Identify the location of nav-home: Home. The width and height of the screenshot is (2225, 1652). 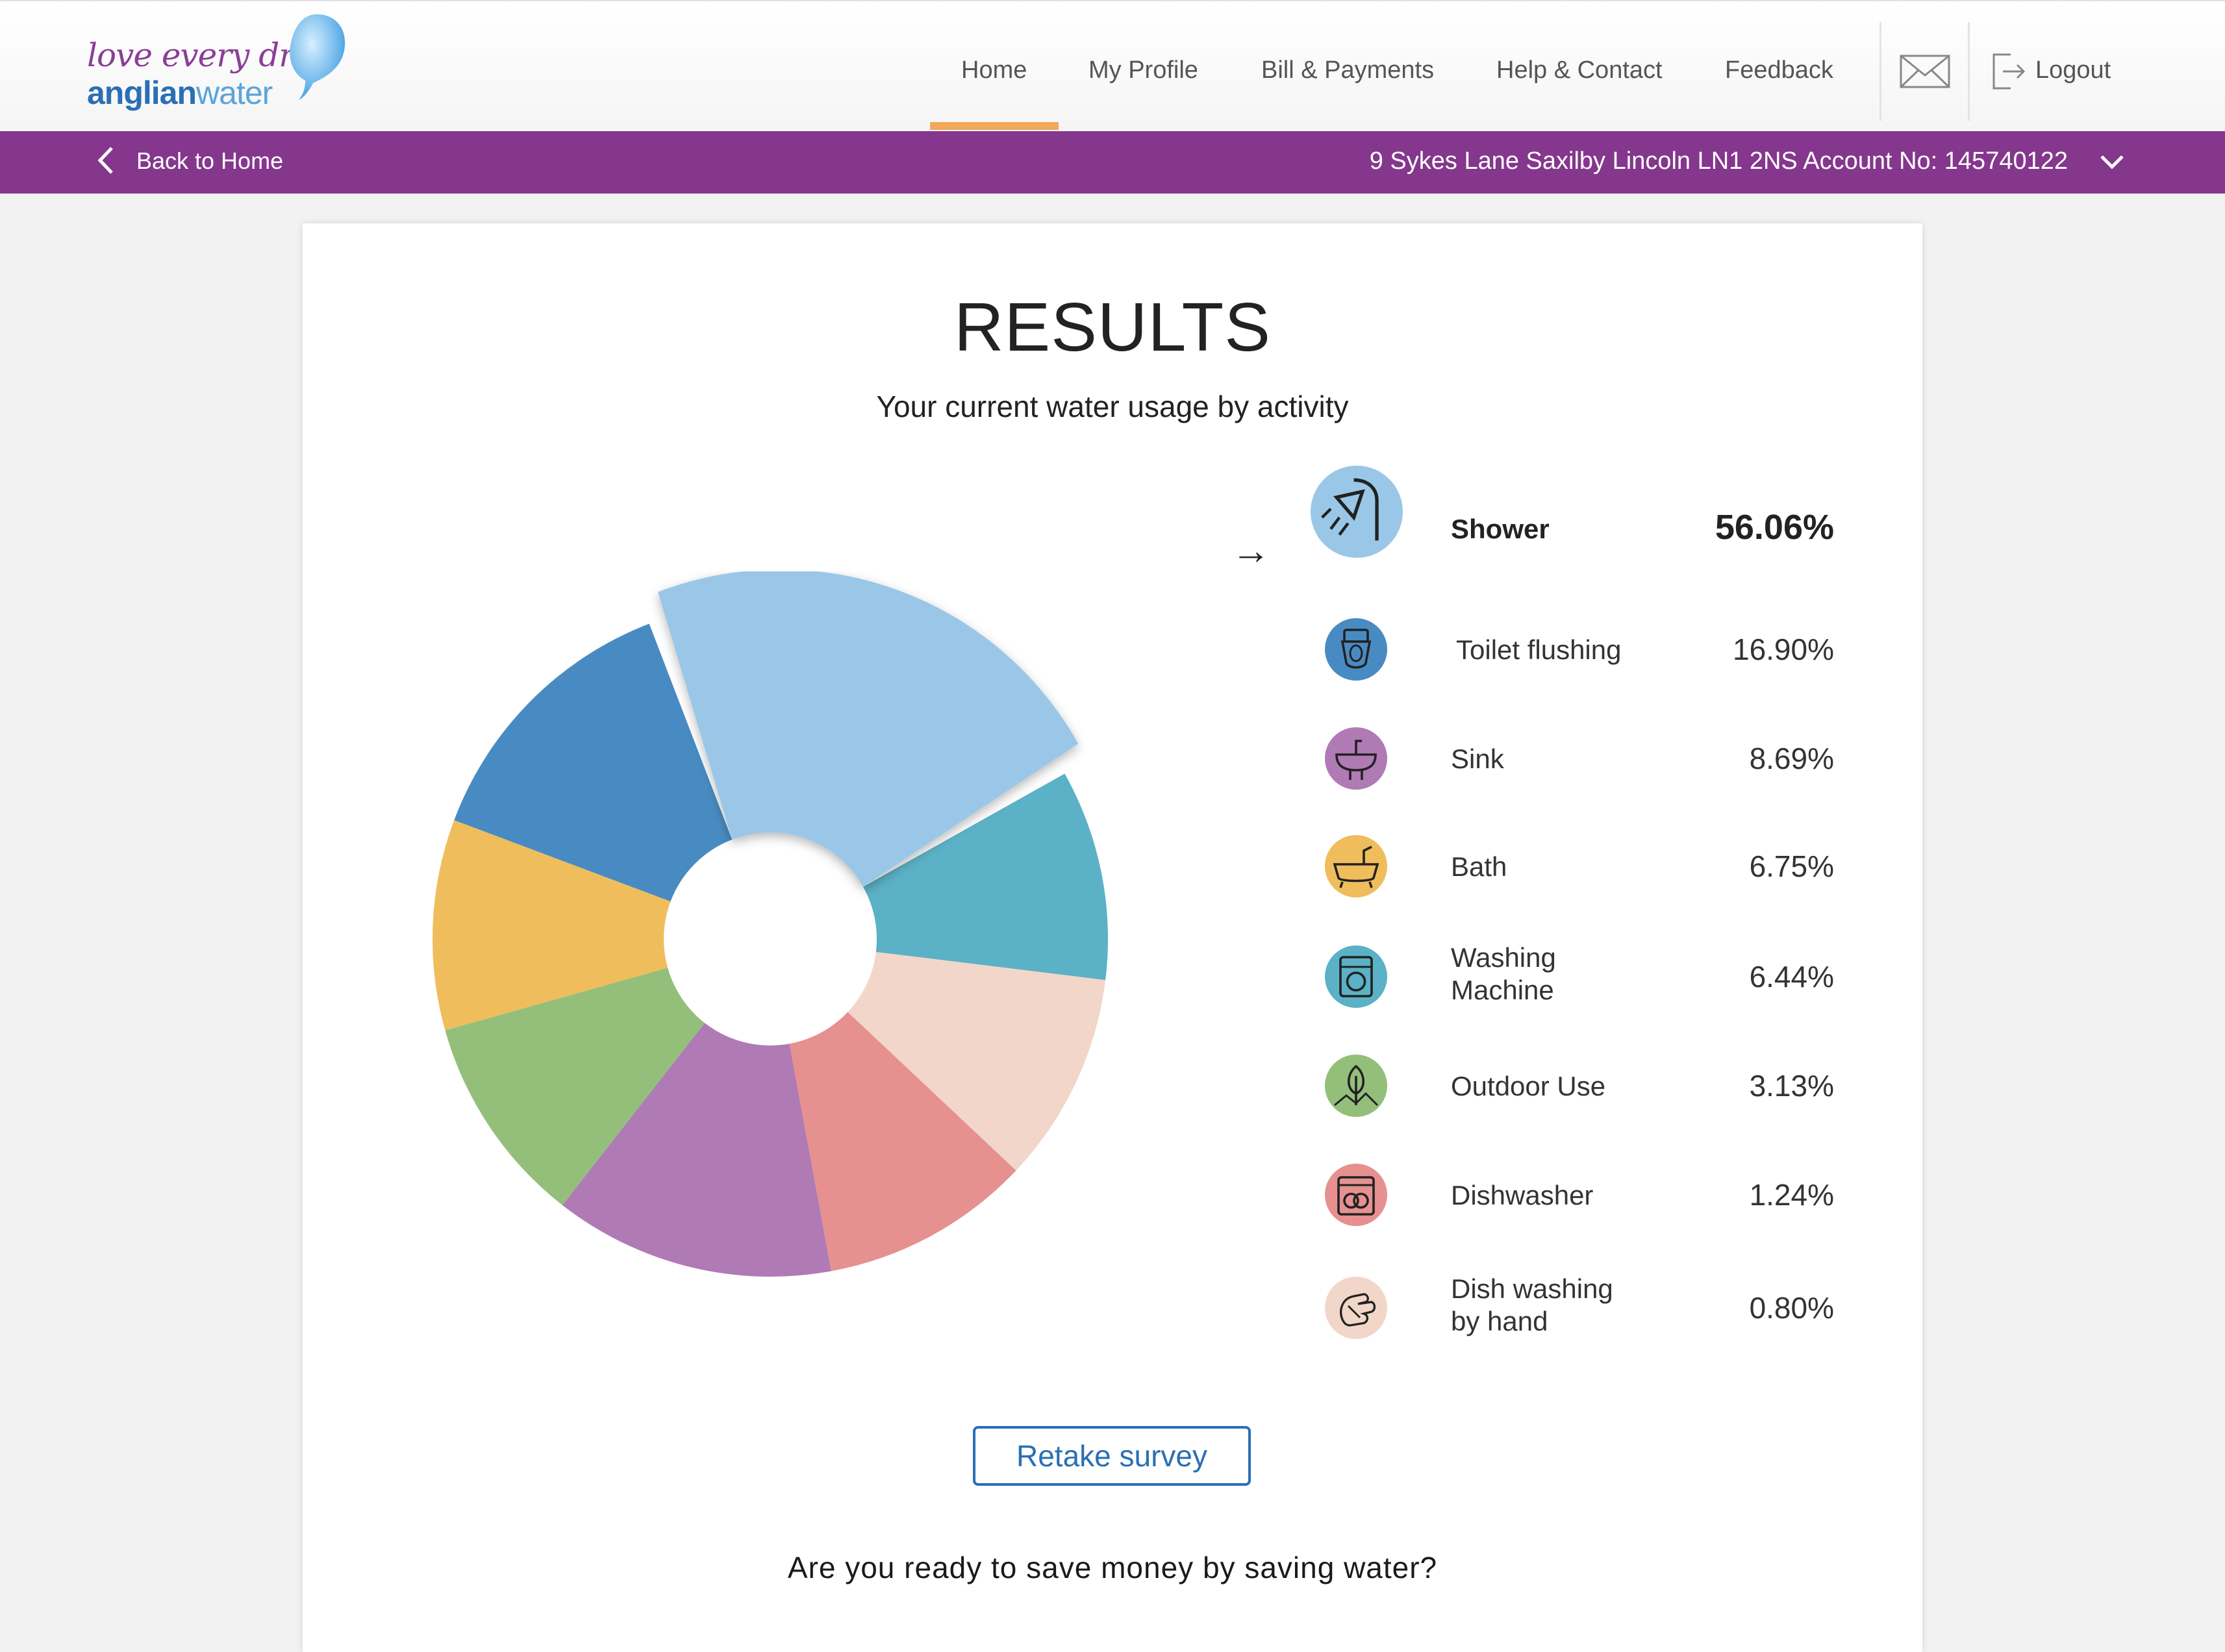
(994, 71).